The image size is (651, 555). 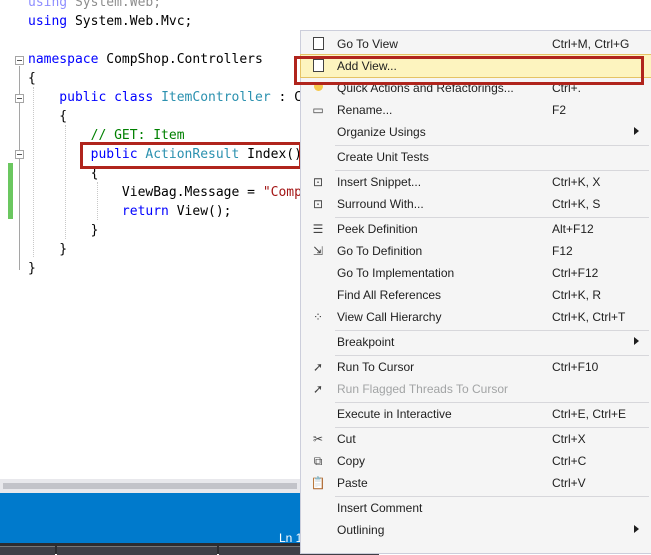 What do you see at coordinates (380, 251) in the screenshot?
I see `menu-item-label: Go To Definition` at bounding box center [380, 251].